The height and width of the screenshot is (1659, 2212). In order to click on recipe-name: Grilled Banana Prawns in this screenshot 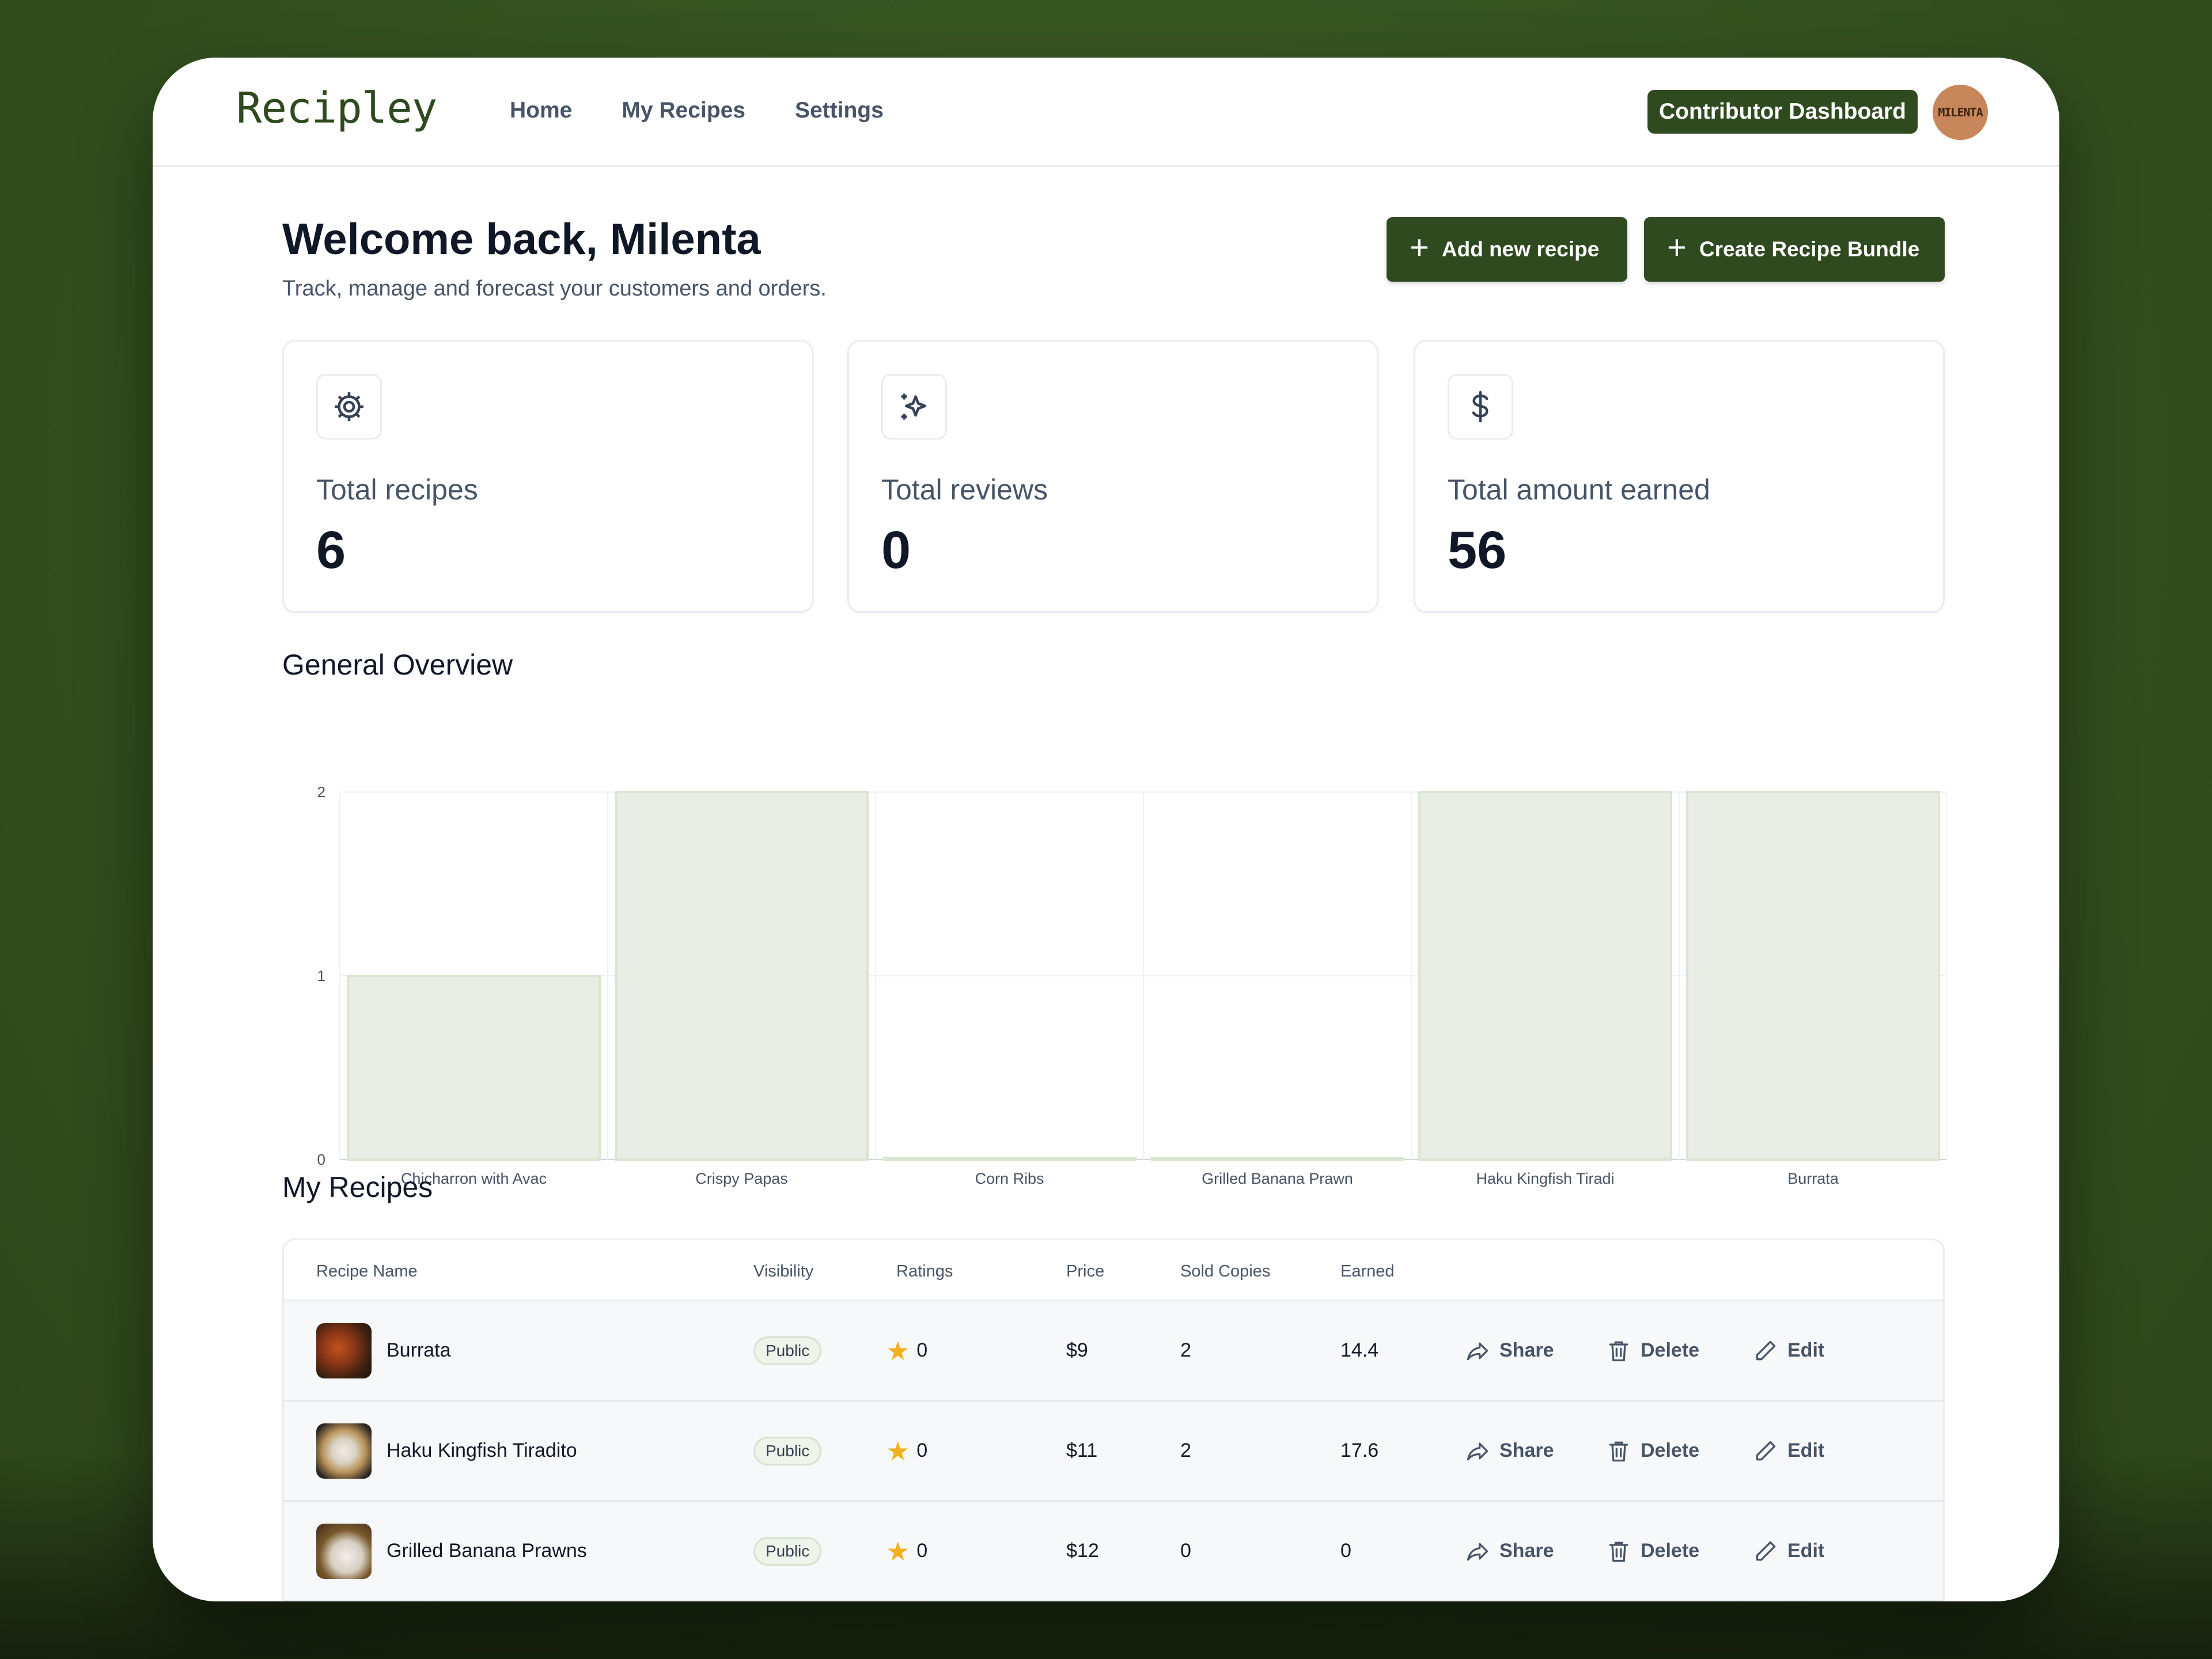, I will do `click(487, 1551)`.